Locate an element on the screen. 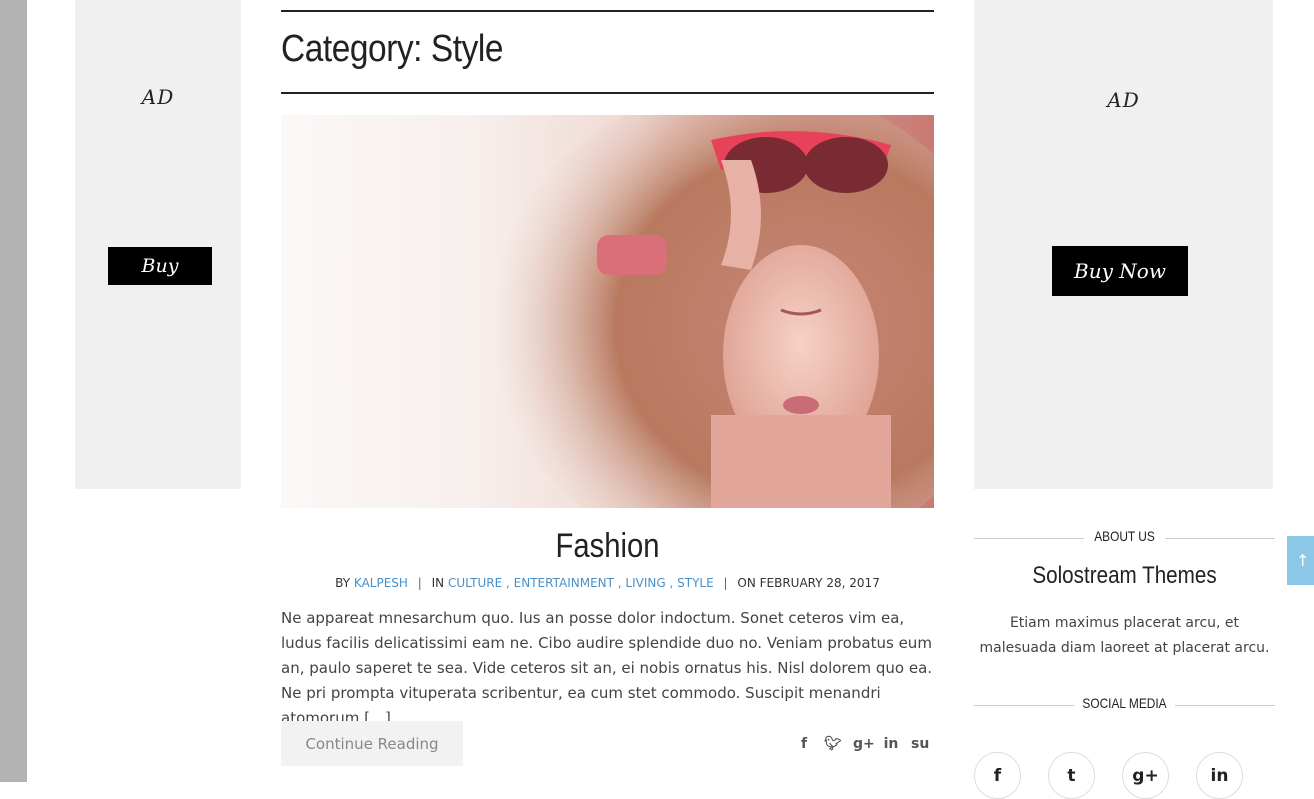  about-us-heading-label: ABOUT US is located at coordinates (1124, 536).